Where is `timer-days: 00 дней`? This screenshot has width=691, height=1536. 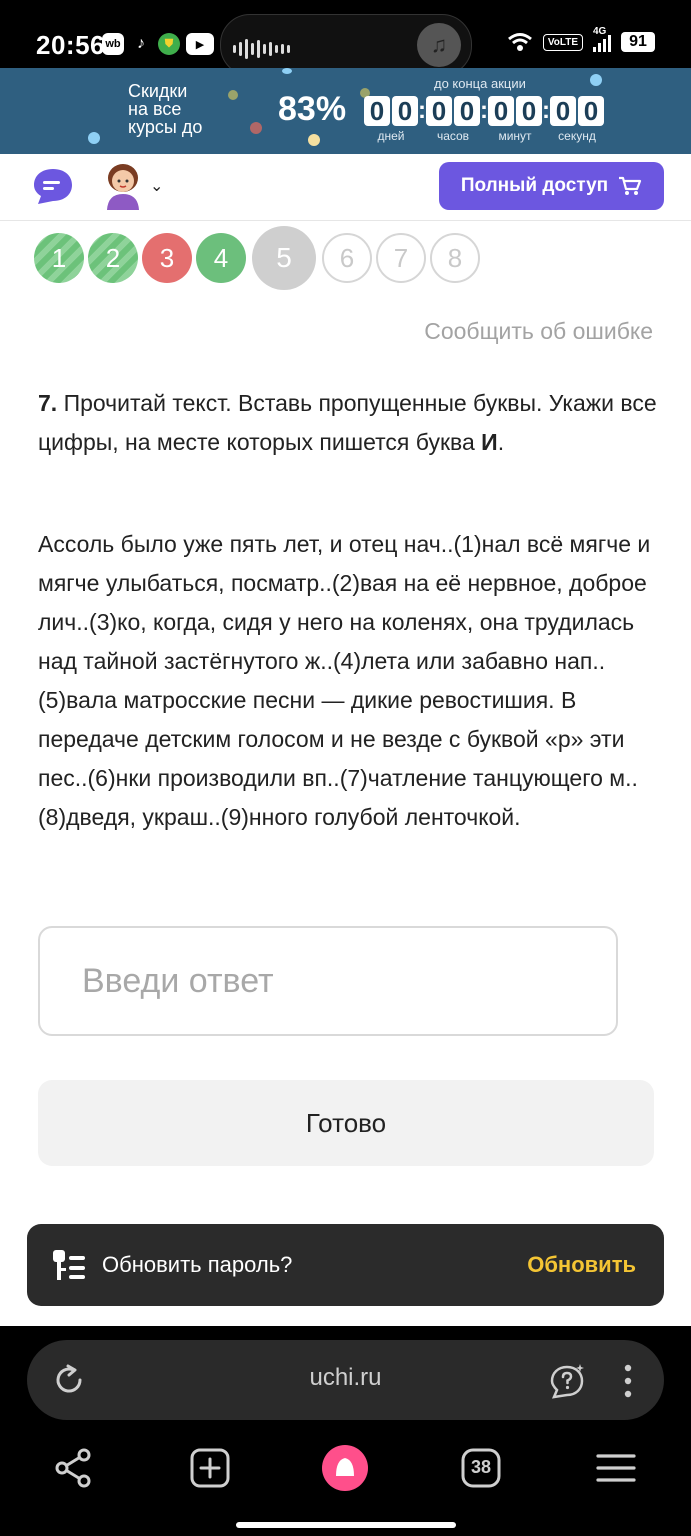 timer-days: 00 дней is located at coordinates (391, 119).